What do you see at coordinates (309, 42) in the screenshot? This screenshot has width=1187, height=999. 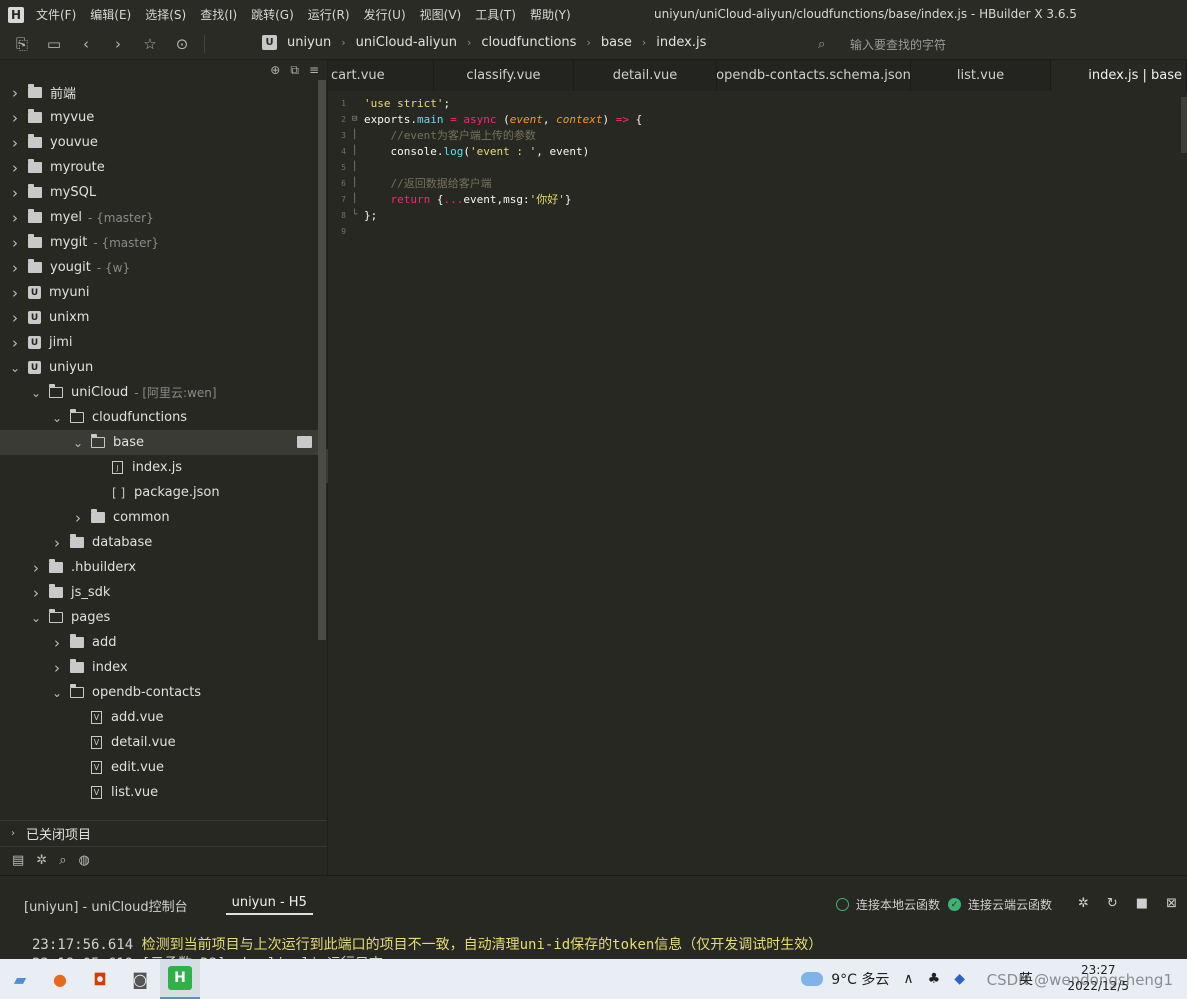 I see `breadcrumb-item: uniyun` at bounding box center [309, 42].